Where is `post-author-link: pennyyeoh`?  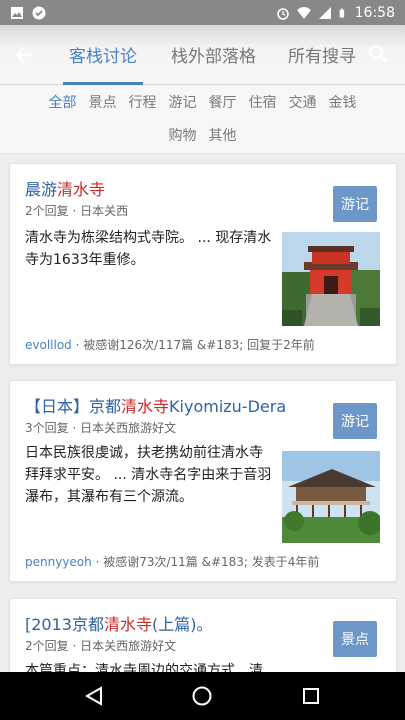
post-author-link: pennyyeoh is located at coordinates (58, 562).